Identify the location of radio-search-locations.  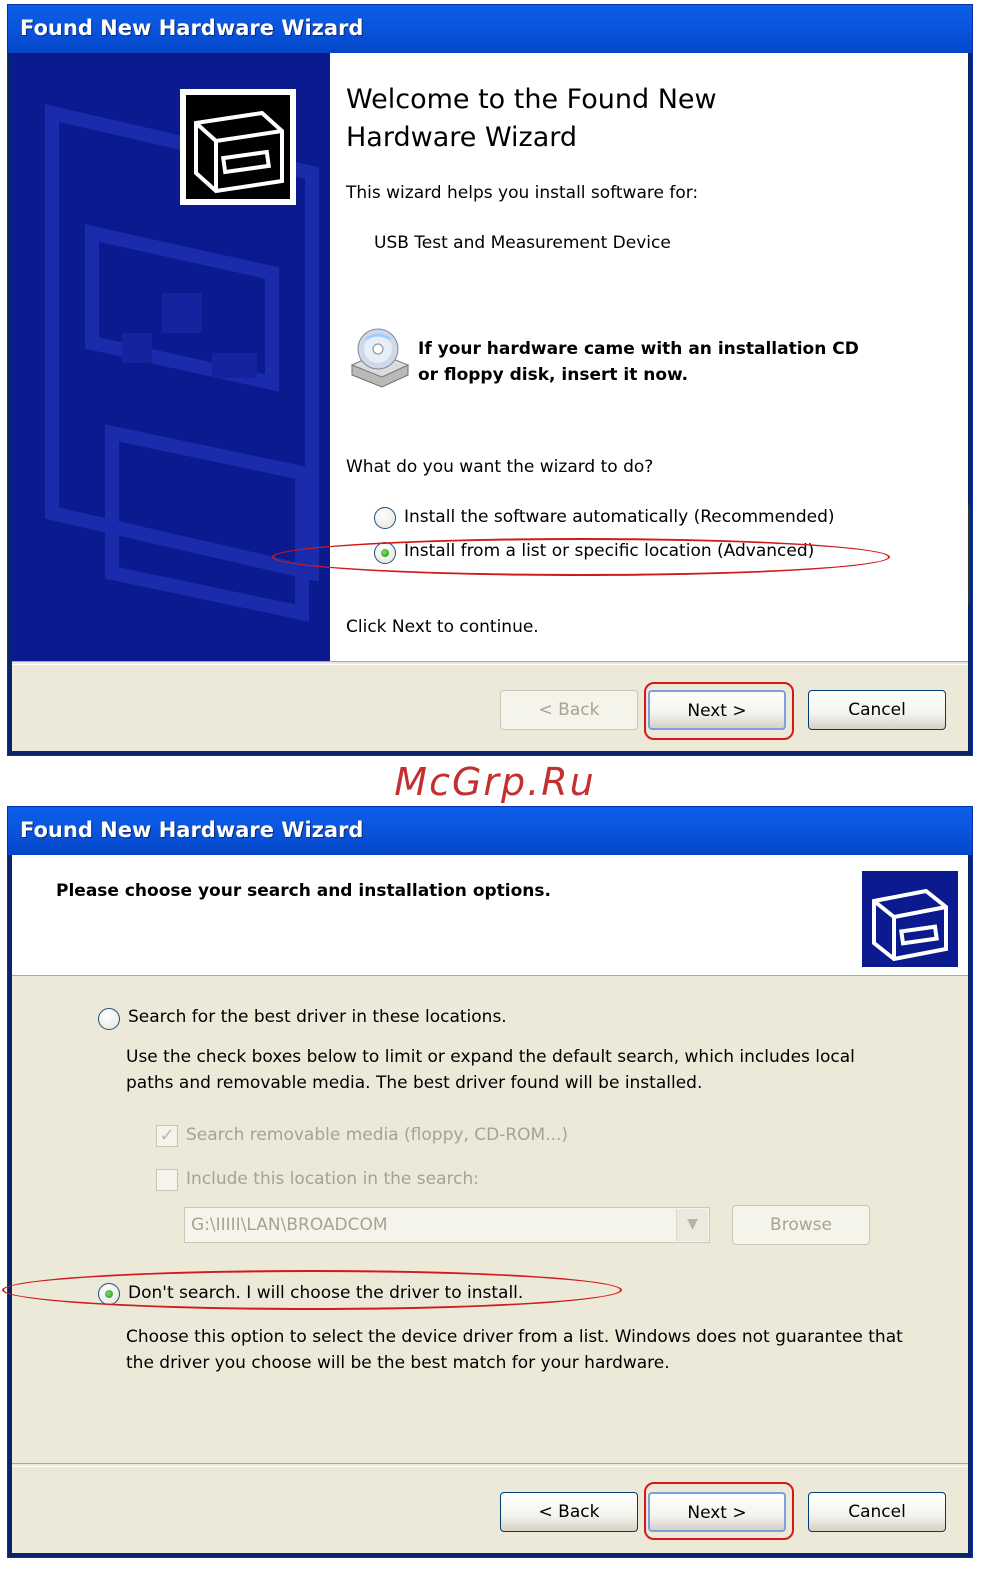
(109, 1019).